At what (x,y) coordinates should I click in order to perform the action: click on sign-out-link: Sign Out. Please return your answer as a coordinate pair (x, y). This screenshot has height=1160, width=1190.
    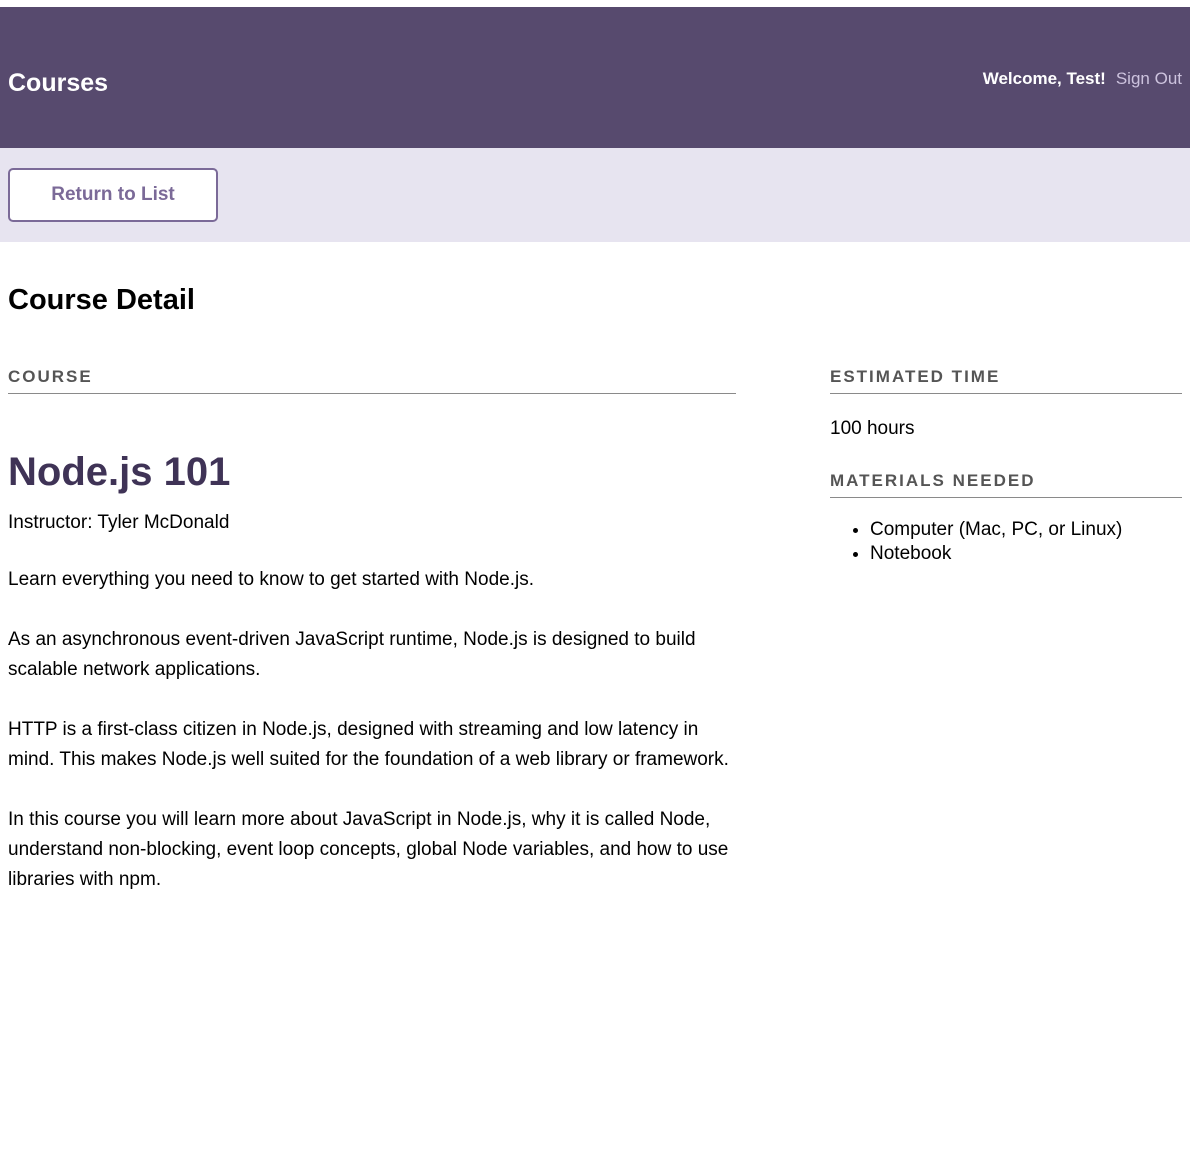
    Looking at the image, I should click on (1149, 79).